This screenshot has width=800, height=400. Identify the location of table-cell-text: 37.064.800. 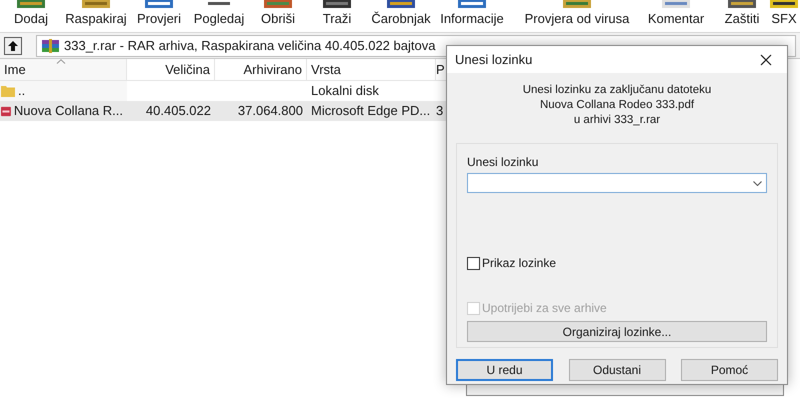
(270, 111).